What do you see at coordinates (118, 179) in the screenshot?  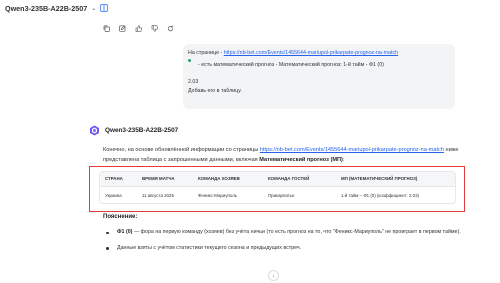 I see `table-header: СТРАНА` at bounding box center [118, 179].